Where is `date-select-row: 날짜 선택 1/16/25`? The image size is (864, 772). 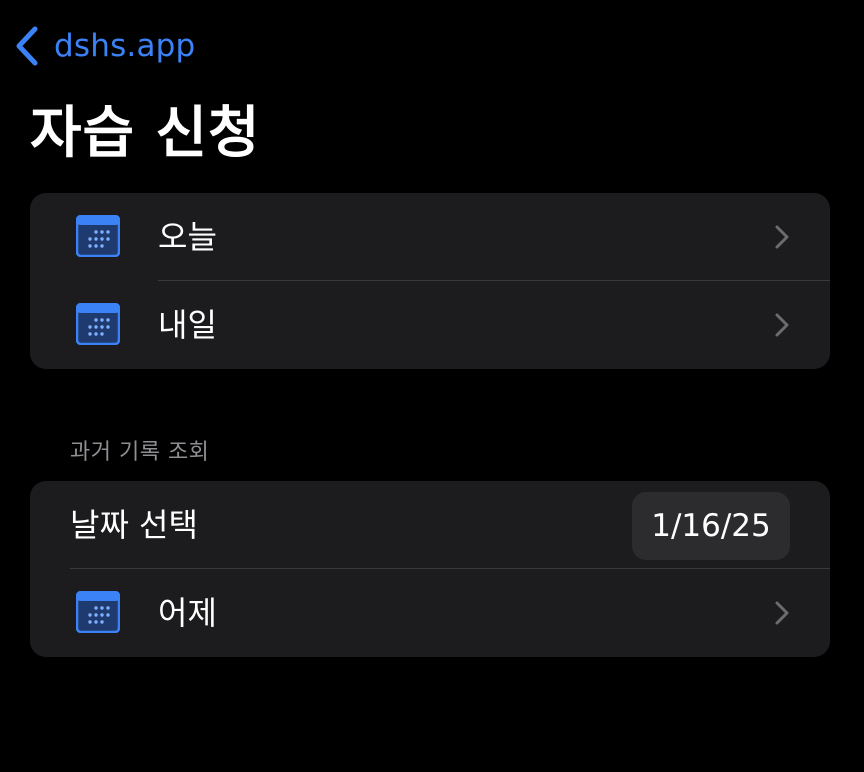 date-select-row: 날짜 선택 1/16/25 is located at coordinates (430, 525).